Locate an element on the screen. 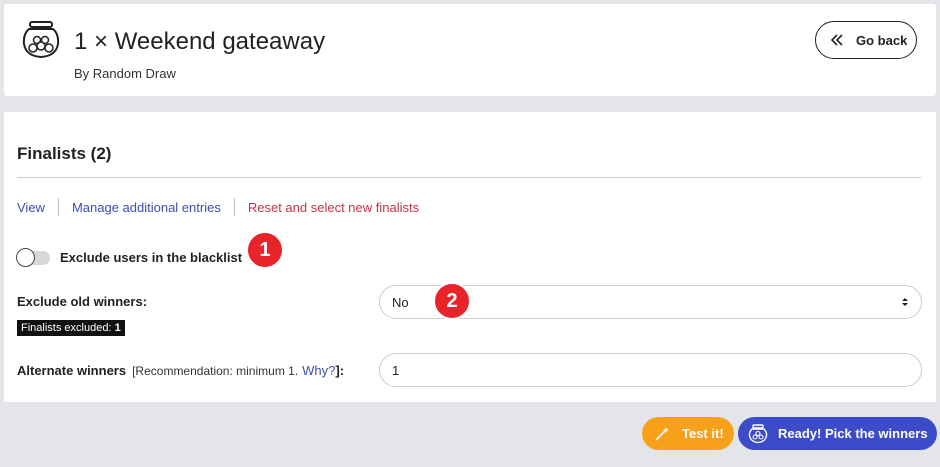  tab-view: View is located at coordinates (31, 207).